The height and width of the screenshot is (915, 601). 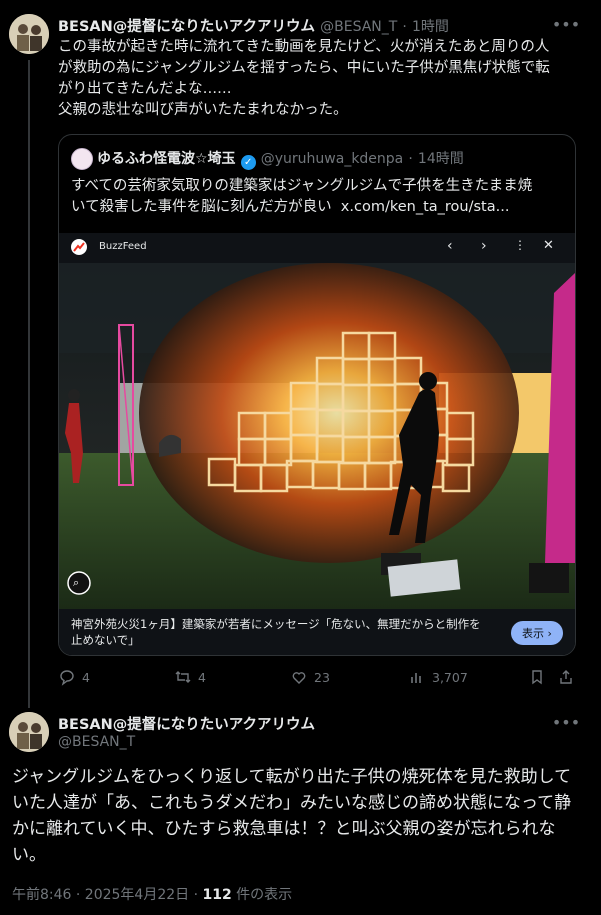 I want to click on timestamp: 午前8:46 · 2025年4月22日 ·, so click(x=107, y=895).